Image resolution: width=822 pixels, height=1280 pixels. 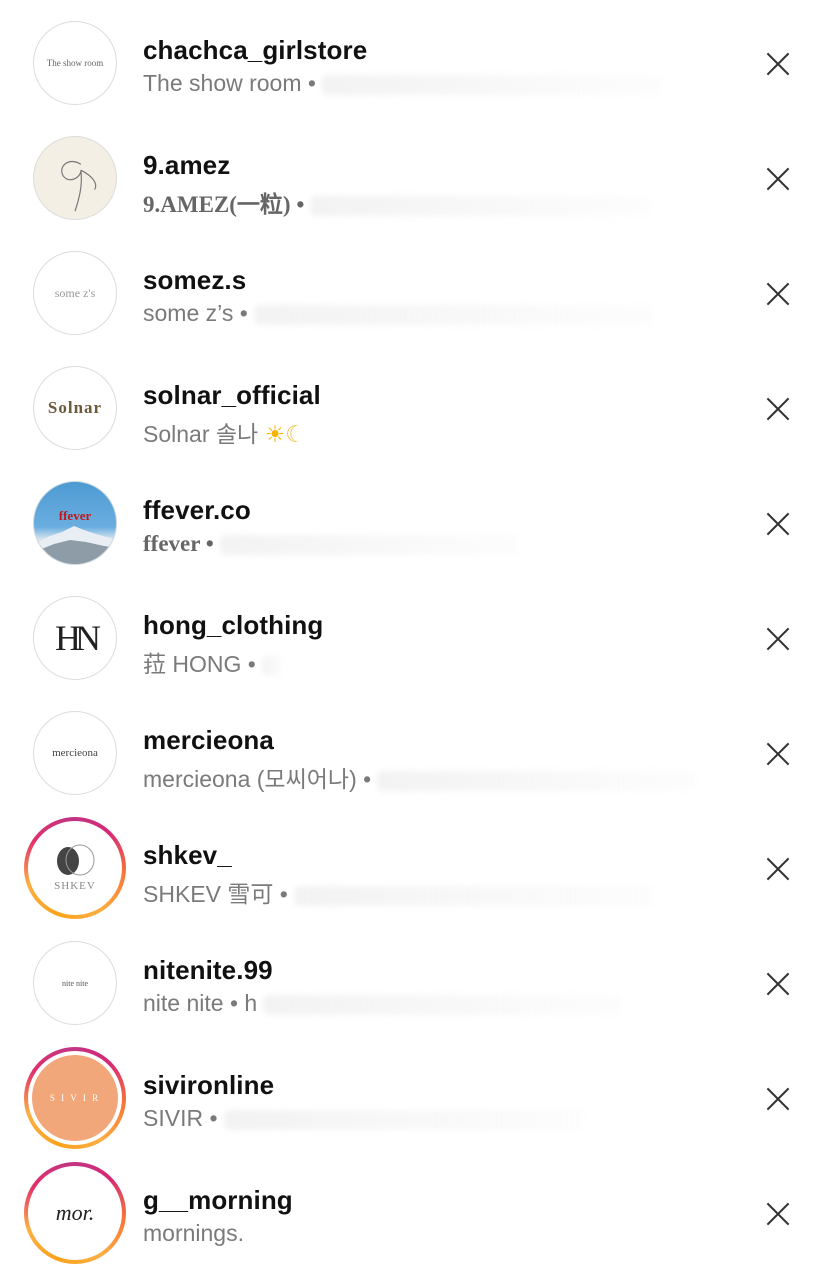 I want to click on avatar-image: nite nite, so click(x=75, y=983).